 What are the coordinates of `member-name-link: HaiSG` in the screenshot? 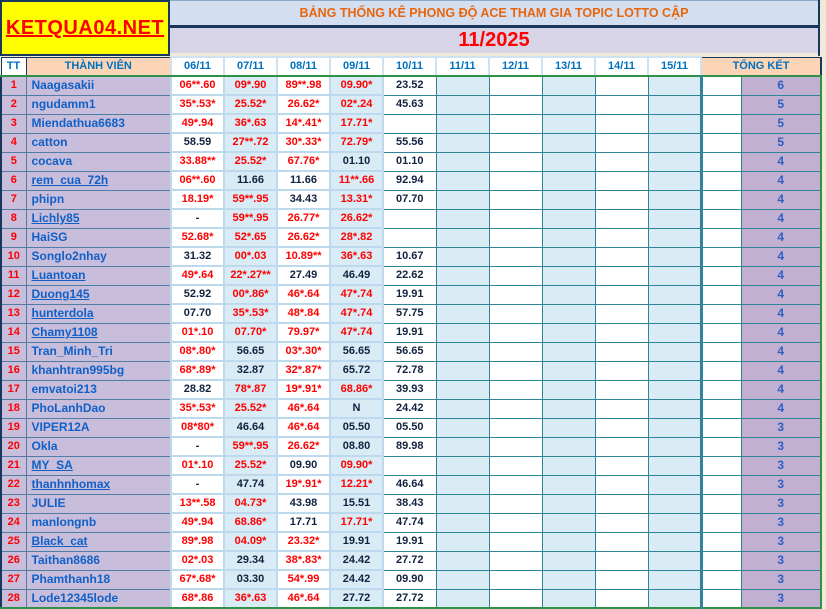 It's located at (98, 237).